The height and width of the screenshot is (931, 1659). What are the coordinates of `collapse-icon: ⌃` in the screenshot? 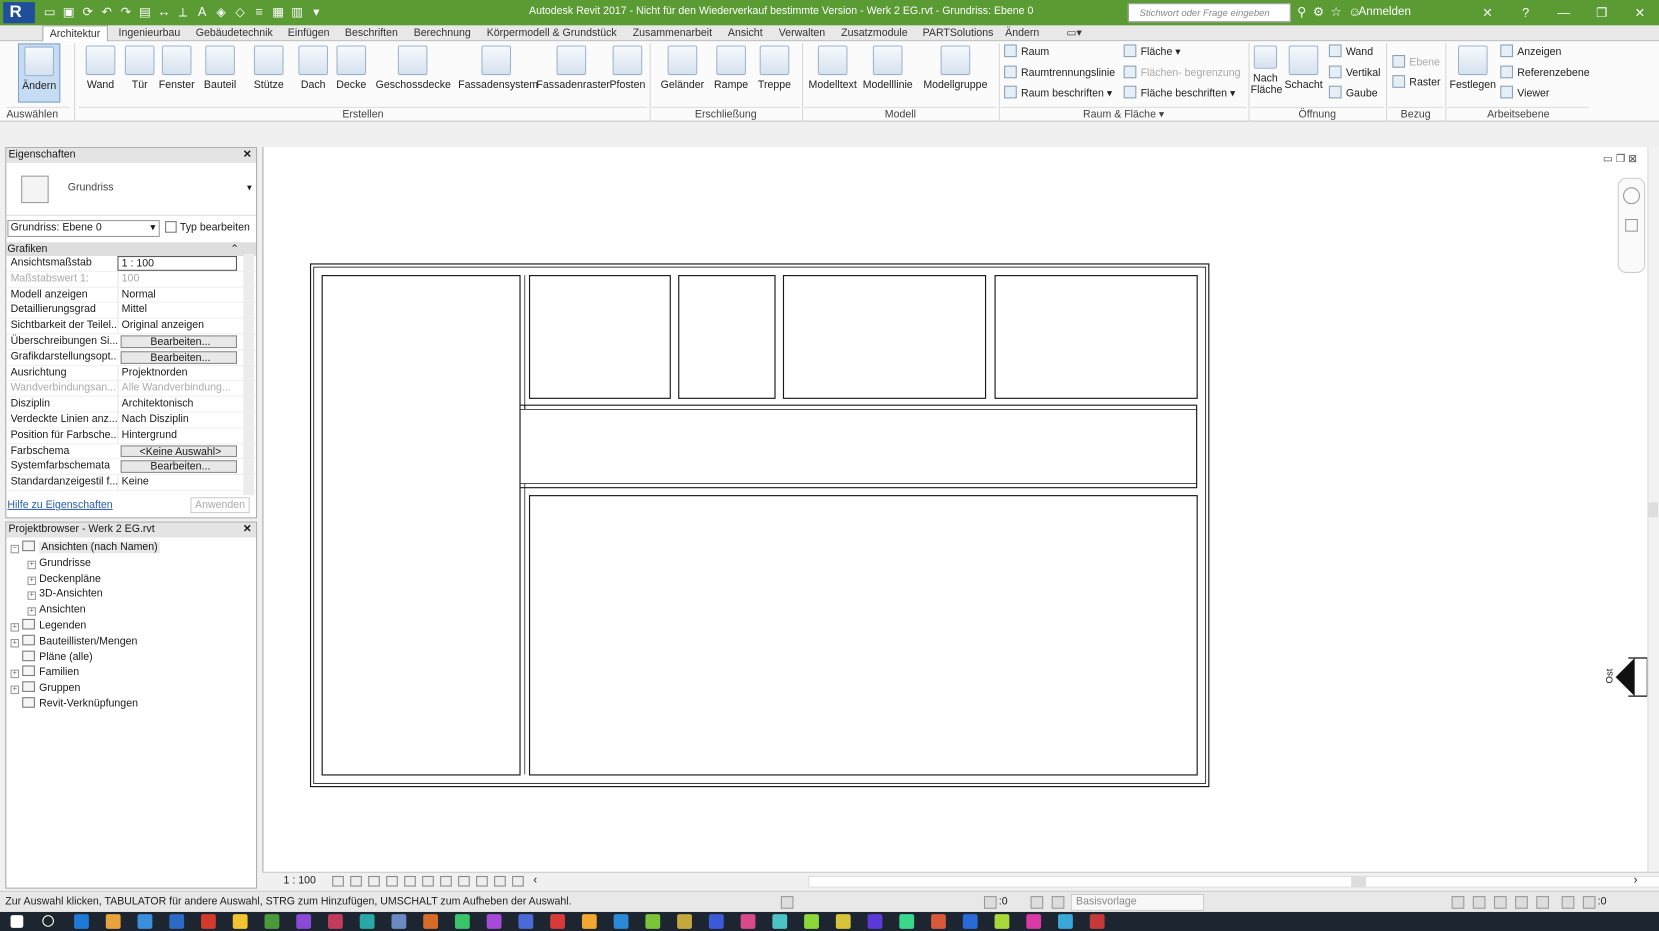 It's located at (234, 249).